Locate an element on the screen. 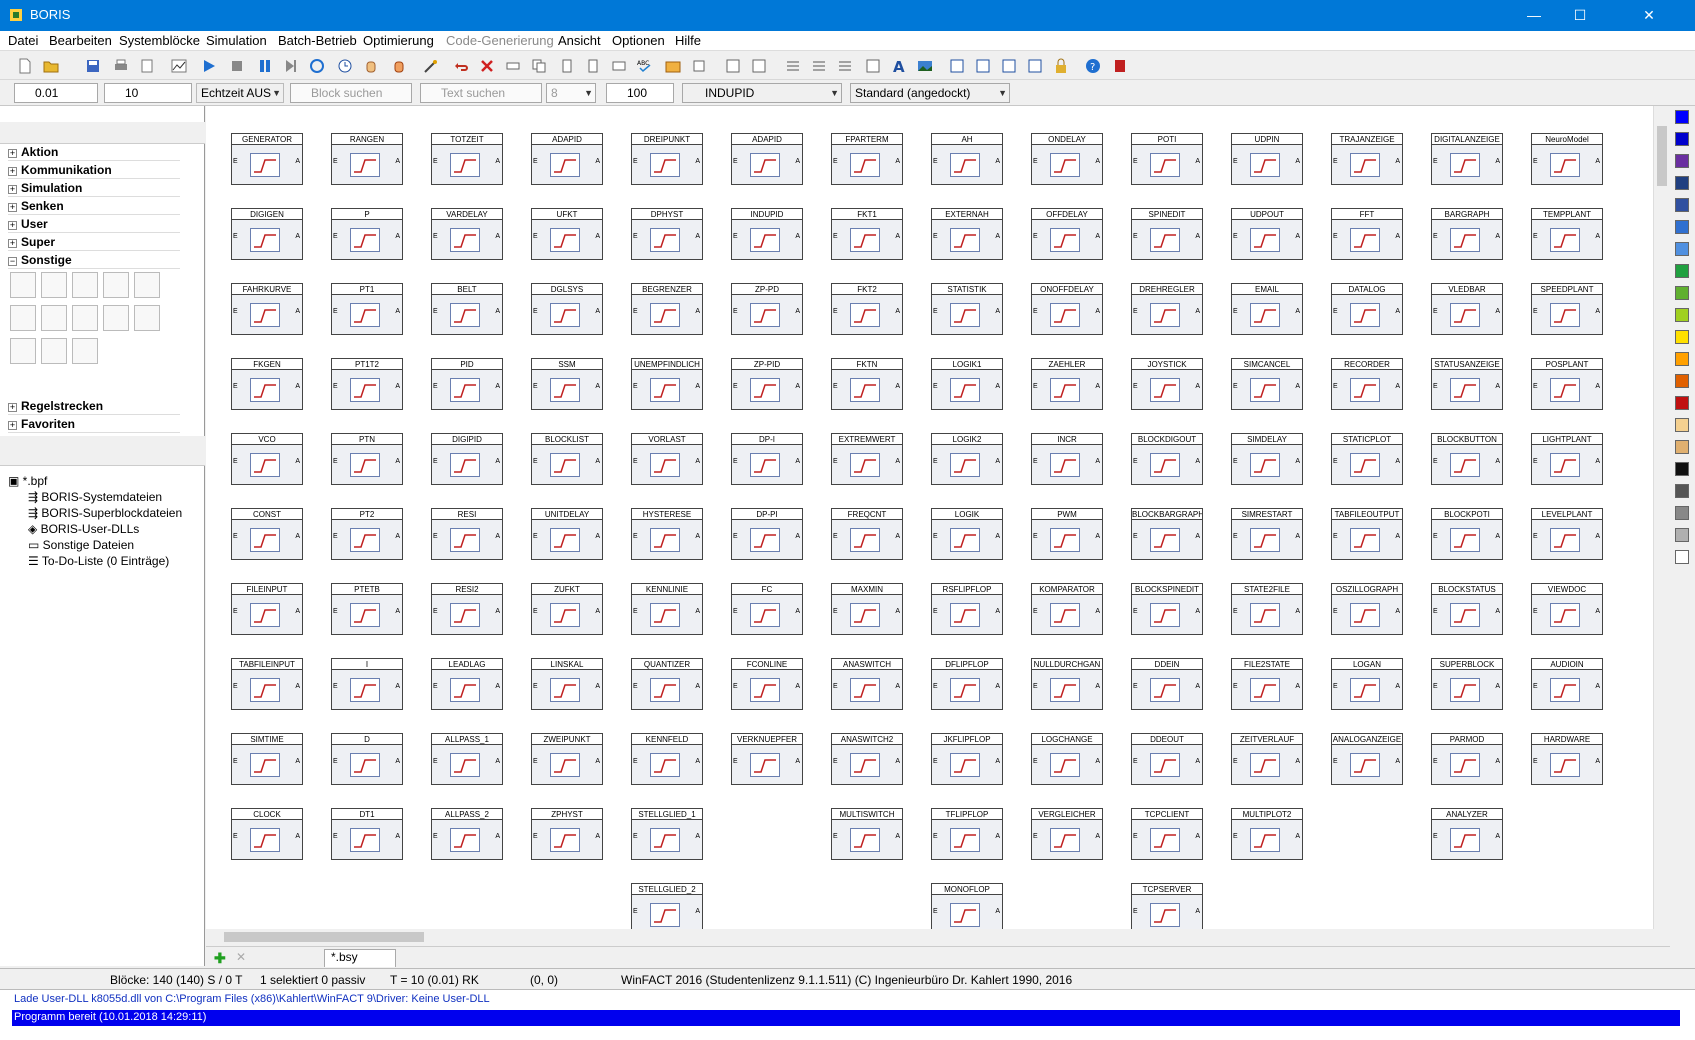 The image size is (1695, 1040). undo-icon is located at coordinates (461, 66).